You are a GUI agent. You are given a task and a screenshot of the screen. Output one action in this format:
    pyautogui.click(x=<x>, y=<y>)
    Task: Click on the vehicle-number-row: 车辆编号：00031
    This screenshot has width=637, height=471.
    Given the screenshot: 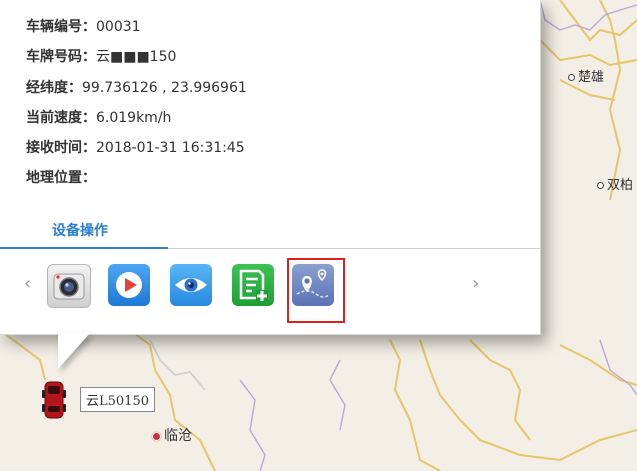 What is the action you would take?
    pyautogui.click(x=83, y=27)
    